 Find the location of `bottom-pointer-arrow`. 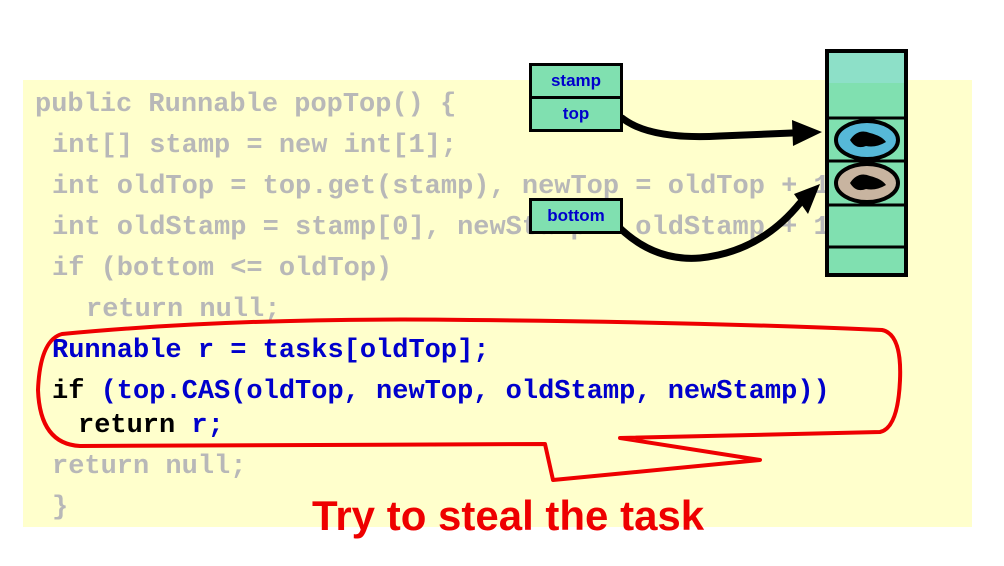

bottom-pointer-arrow is located at coordinates (706, 230).